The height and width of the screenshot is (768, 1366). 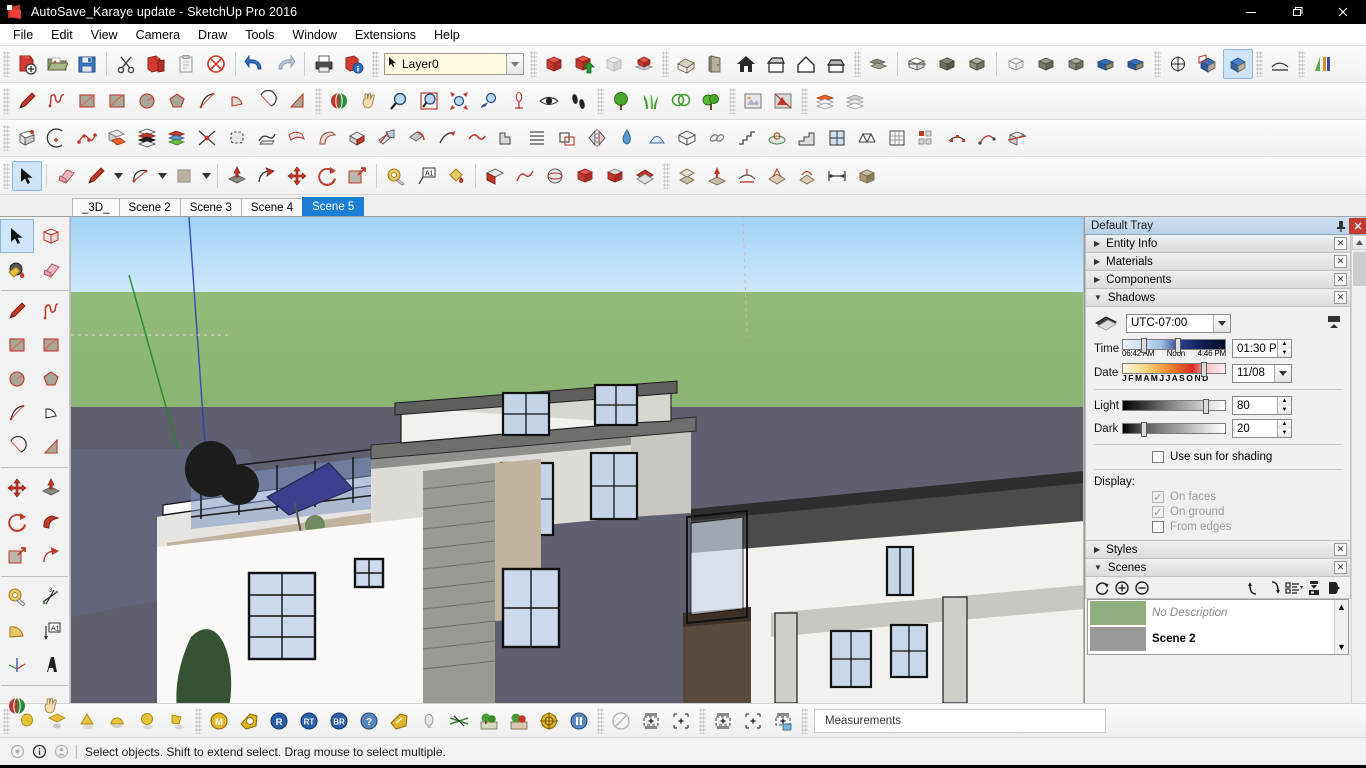 What do you see at coordinates (1340, 279) in the screenshot?
I see `close-icon: ✕` at bounding box center [1340, 279].